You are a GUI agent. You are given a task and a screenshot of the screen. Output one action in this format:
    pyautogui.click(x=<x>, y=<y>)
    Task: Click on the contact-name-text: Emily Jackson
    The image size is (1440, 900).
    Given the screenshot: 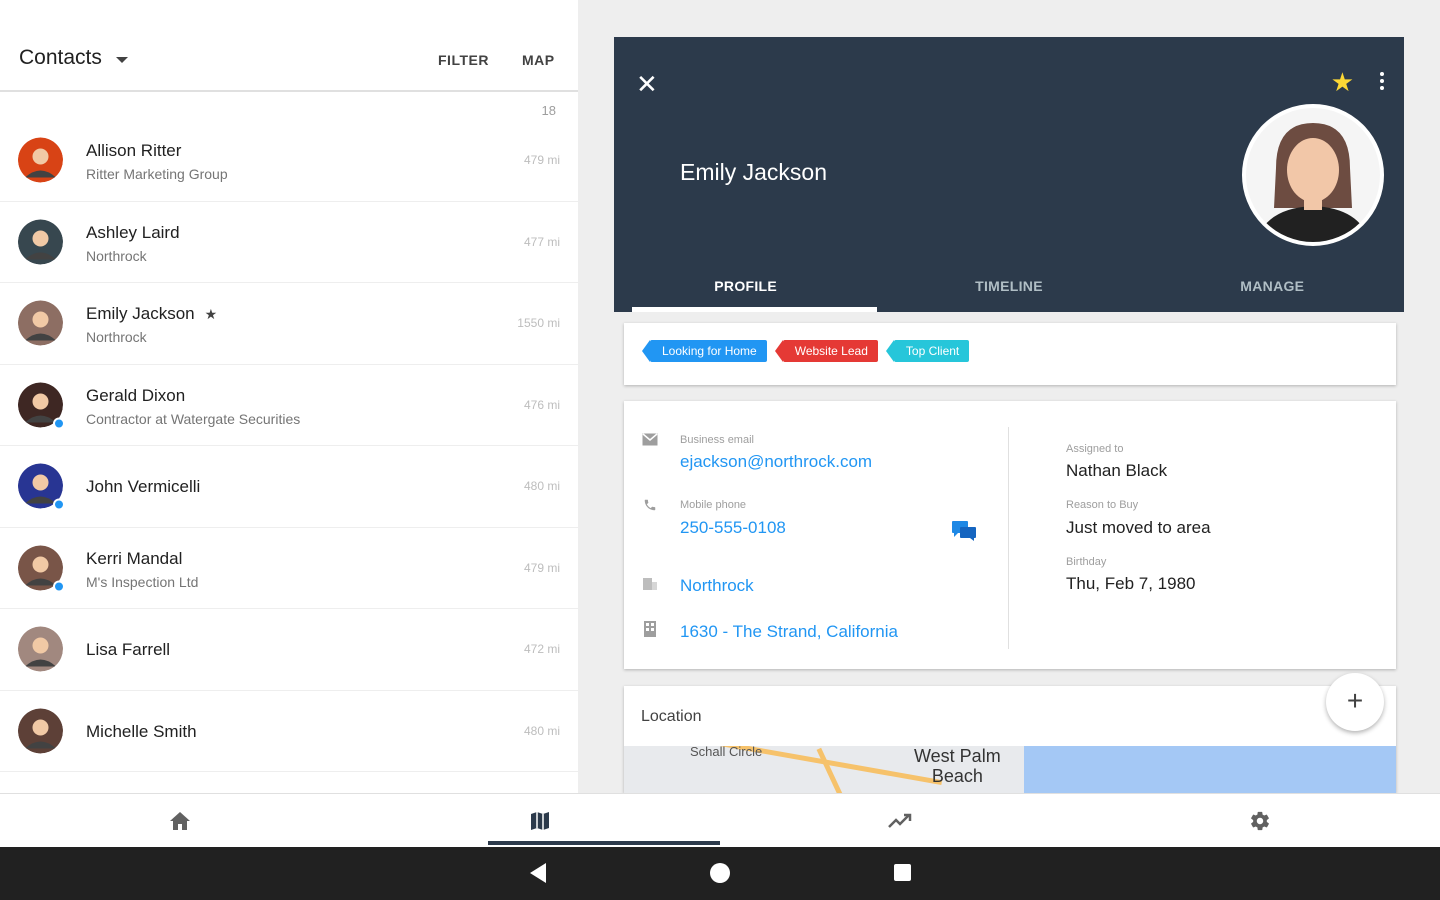 What is the action you would take?
    pyautogui.click(x=140, y=313)
    